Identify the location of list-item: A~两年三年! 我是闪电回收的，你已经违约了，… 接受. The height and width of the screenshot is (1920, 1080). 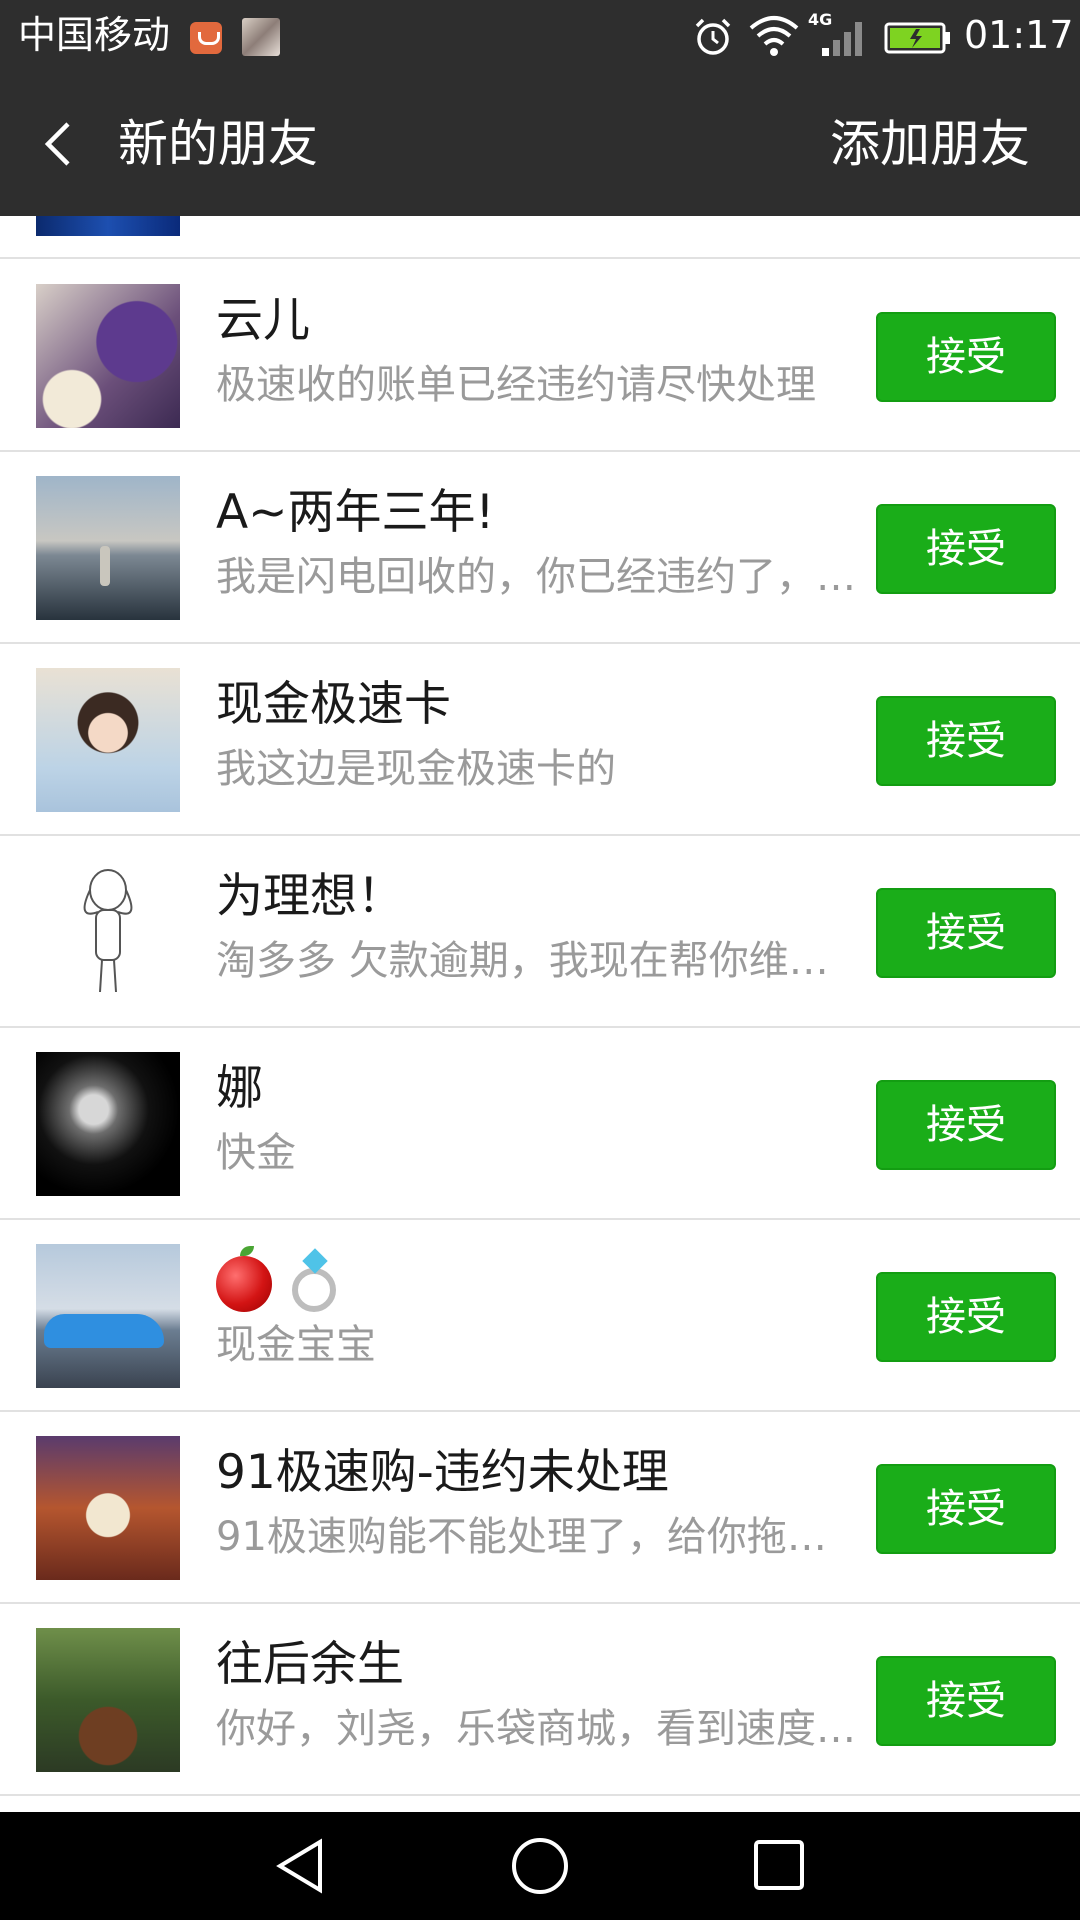
(540, 548).